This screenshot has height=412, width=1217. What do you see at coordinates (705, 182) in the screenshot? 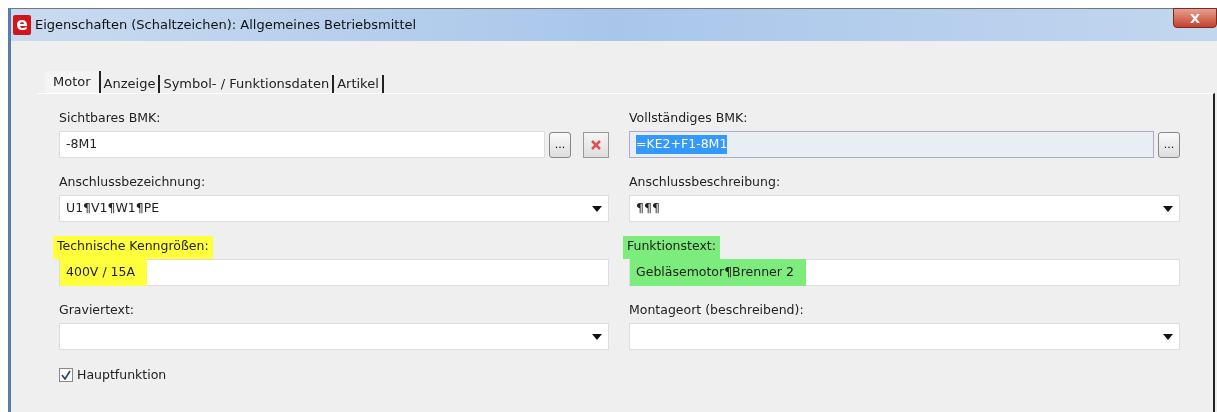
I see `field-label: Anschlussbeschreibung:` at bounding box center [705, 182].